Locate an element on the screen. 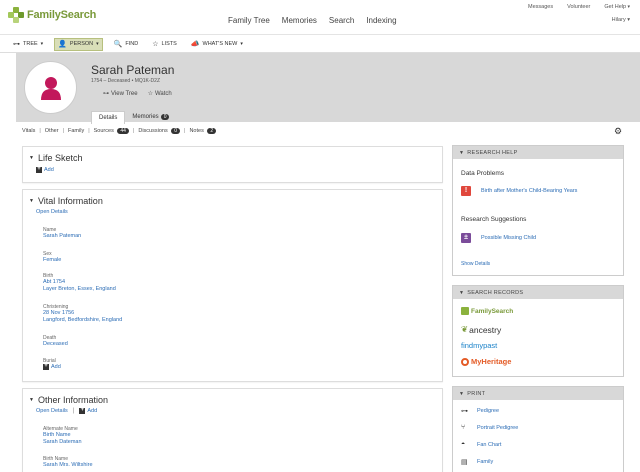 The width and height of the screenshot is (640, 472). print-fan-chart-link: ◓ Fan Chart is located at coordinates (481, 444).